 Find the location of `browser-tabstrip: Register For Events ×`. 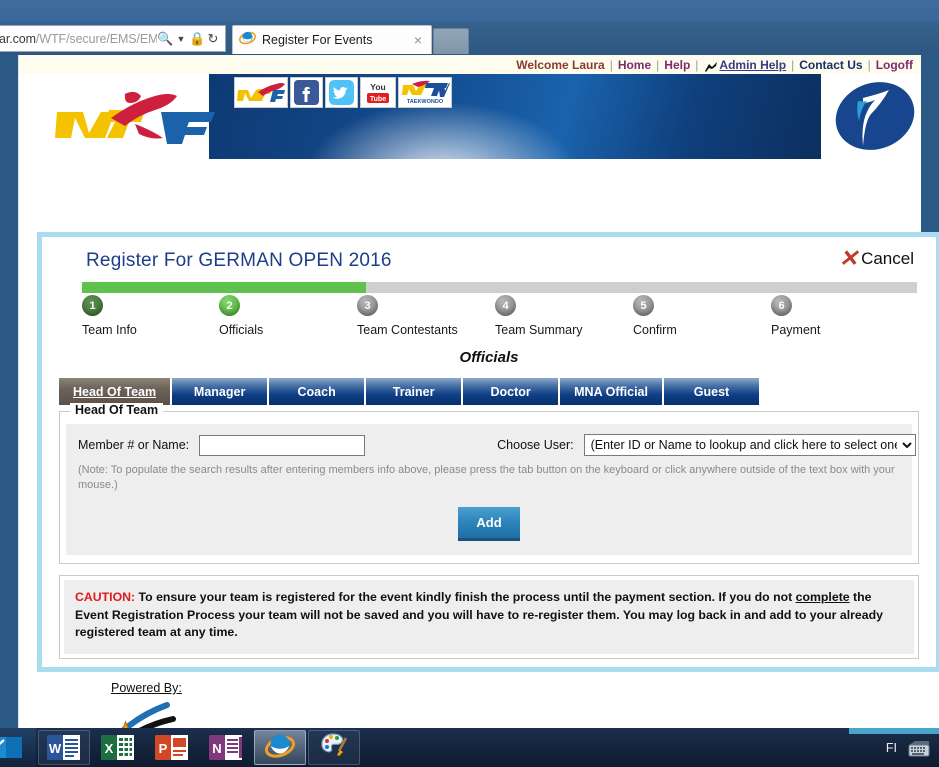

browser-tabstrip: Register For Events × is located at coordinates (350, 40).